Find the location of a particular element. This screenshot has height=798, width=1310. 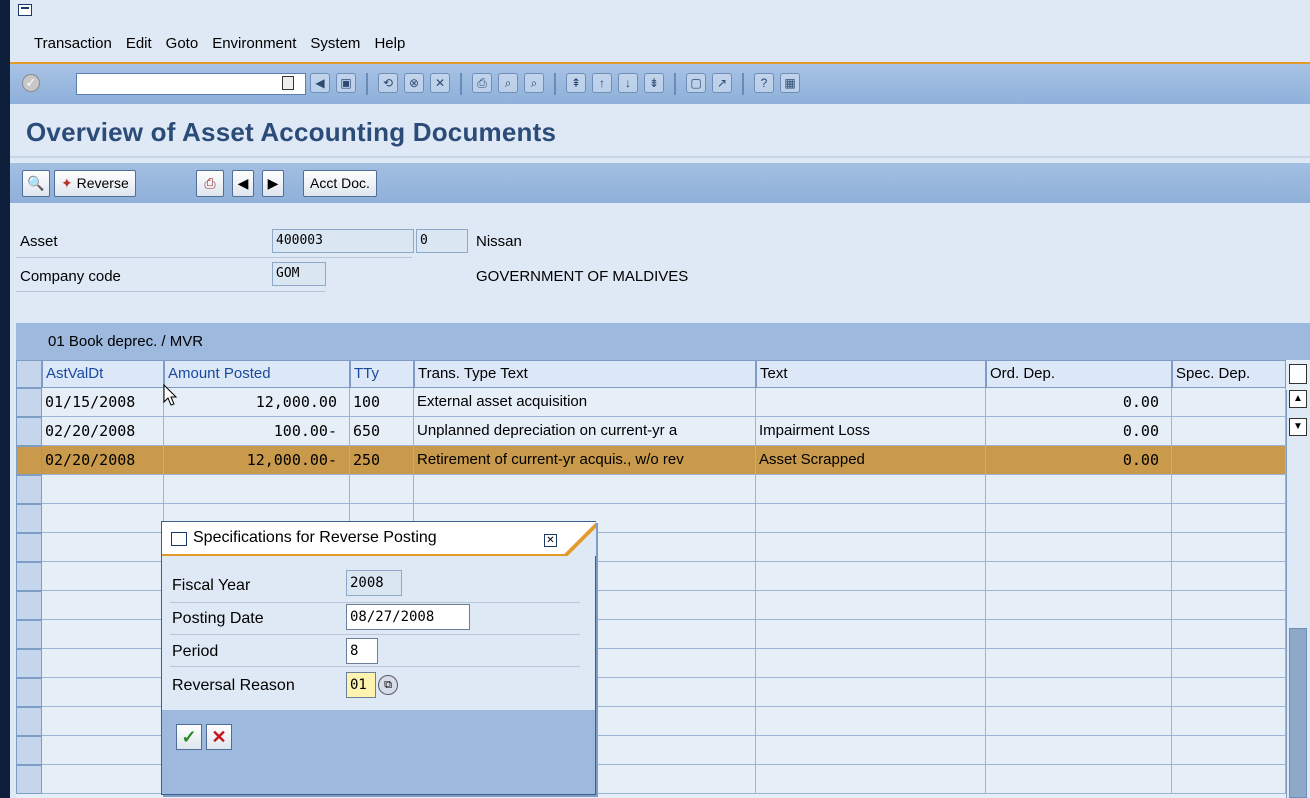

cell-text is located at coordinates (871, 402).